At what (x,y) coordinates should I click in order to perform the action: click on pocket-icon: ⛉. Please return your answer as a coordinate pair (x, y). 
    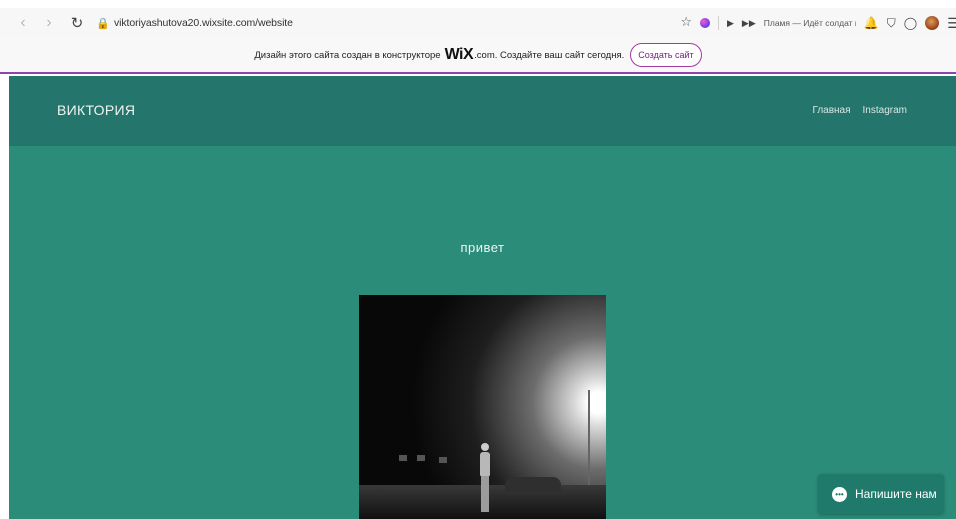
    Looking at the image, I should click on (891, 23).